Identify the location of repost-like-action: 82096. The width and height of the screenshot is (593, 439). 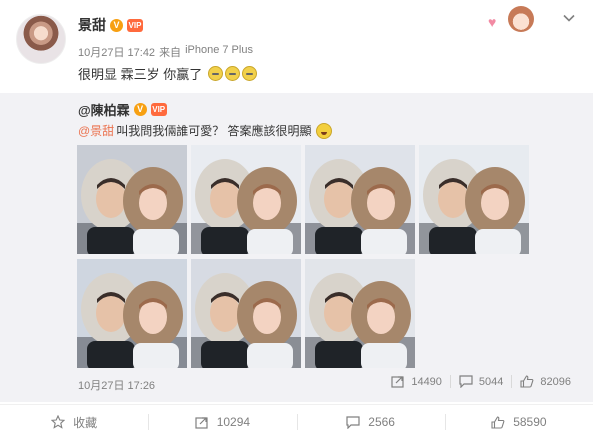
(545, 381).